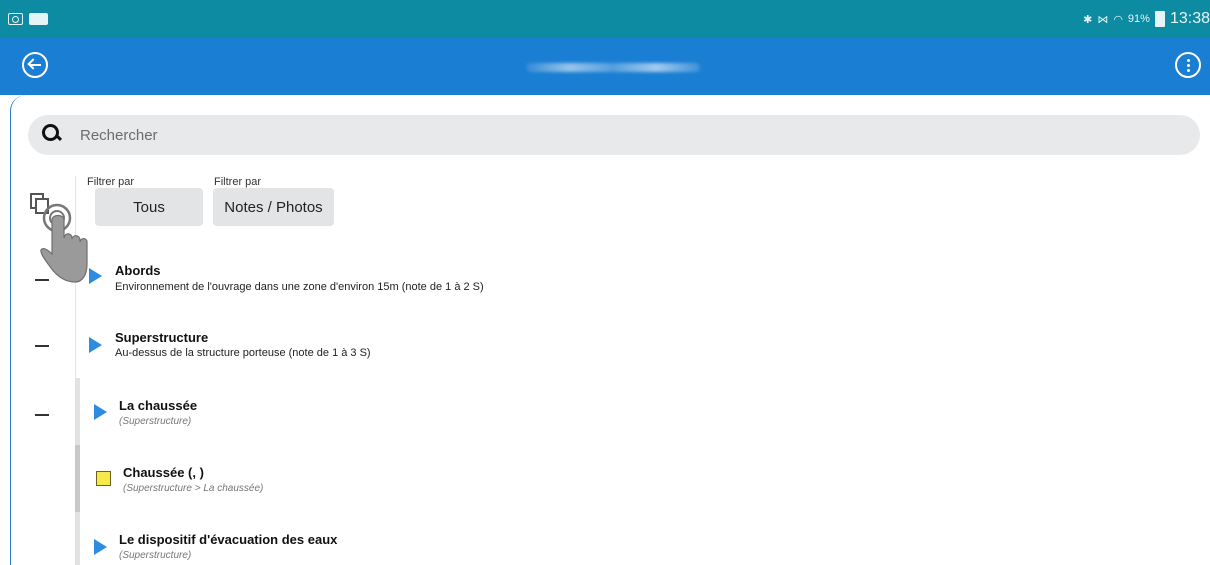 The image size is (1210, 565). Describe the element at coordinates (64, 243) in the screenshot. I see `touch-hand-icon` at that location.